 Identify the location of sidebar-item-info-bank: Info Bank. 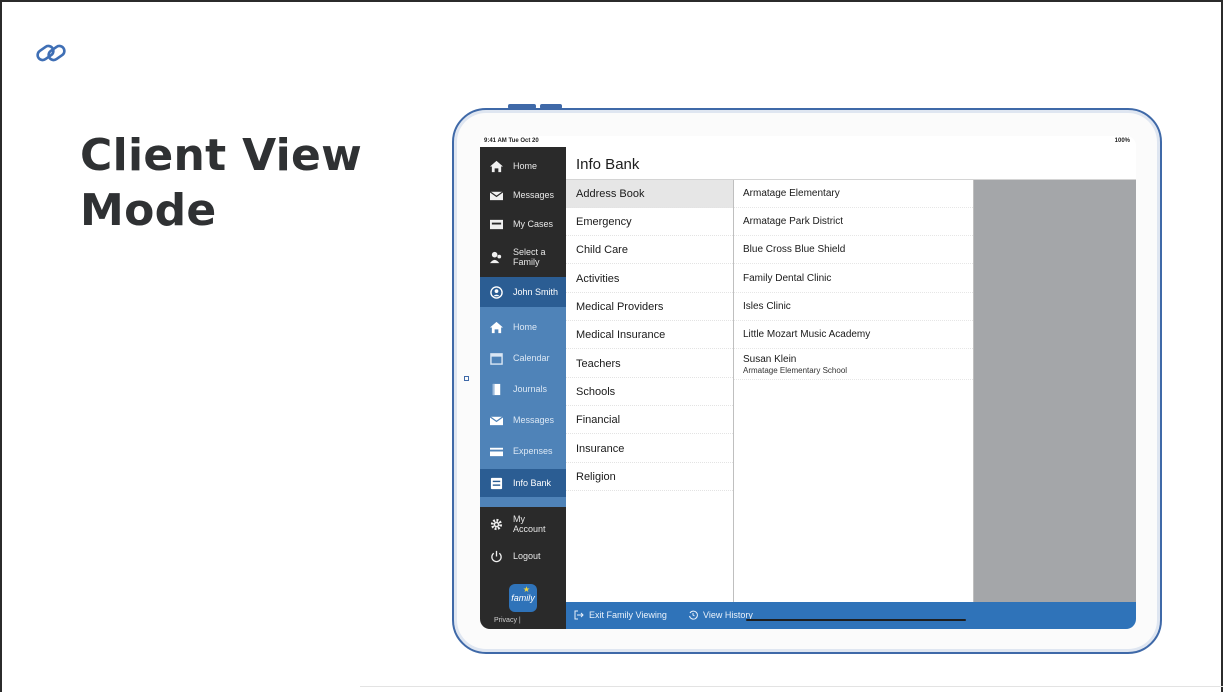
(523, 483).